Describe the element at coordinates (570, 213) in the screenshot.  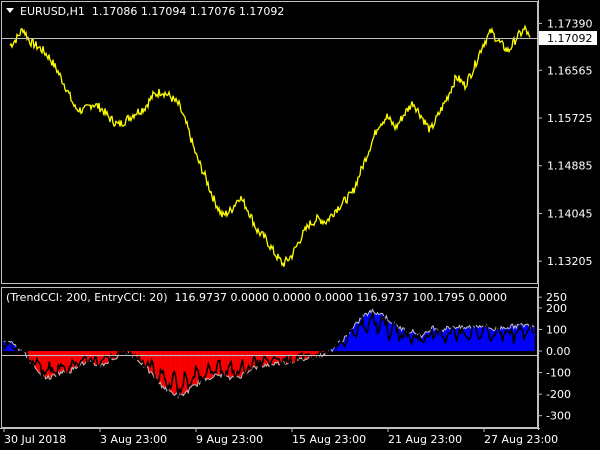
I see `price-tick-label: 1.14045` at that location.